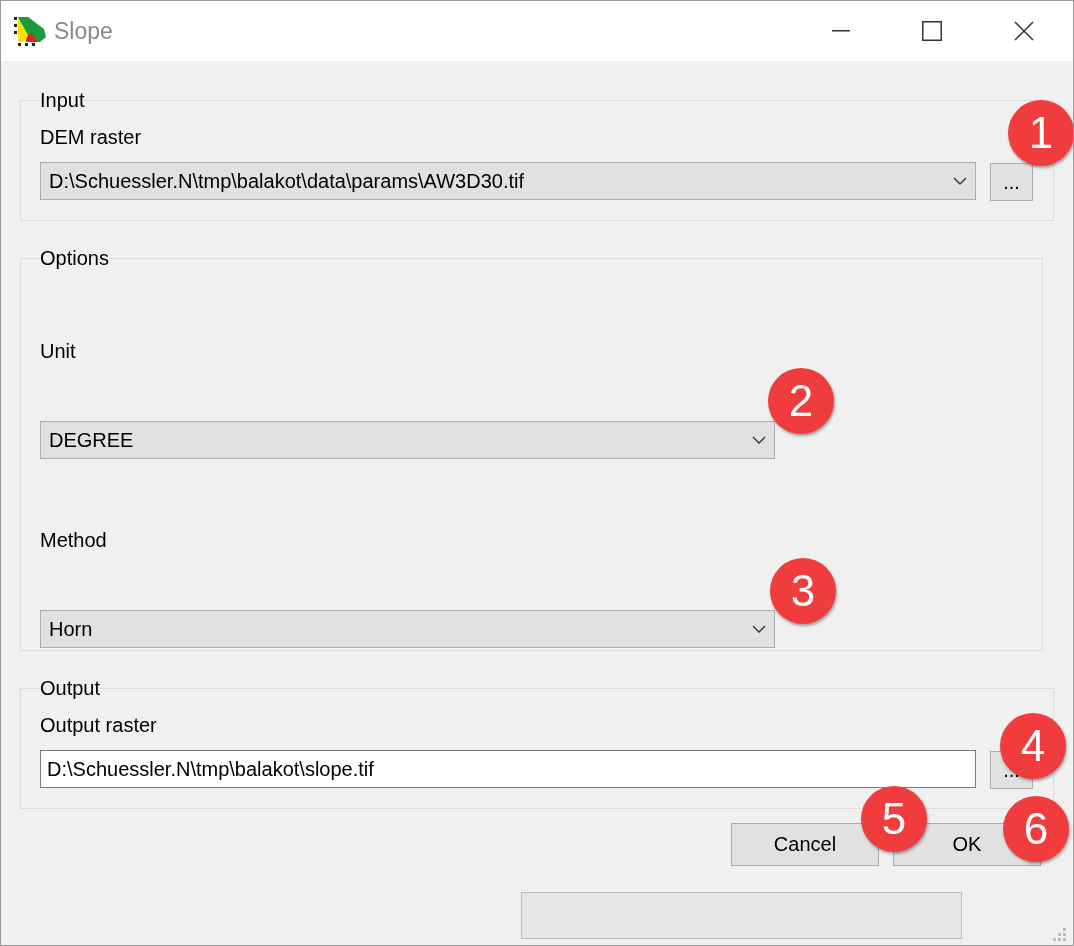 The width and height of the screenshot is (1074, 946). Describe the element at coordinates (407, 440) in the screenshot. I see `option-dropdown: DEGREE` at that location.